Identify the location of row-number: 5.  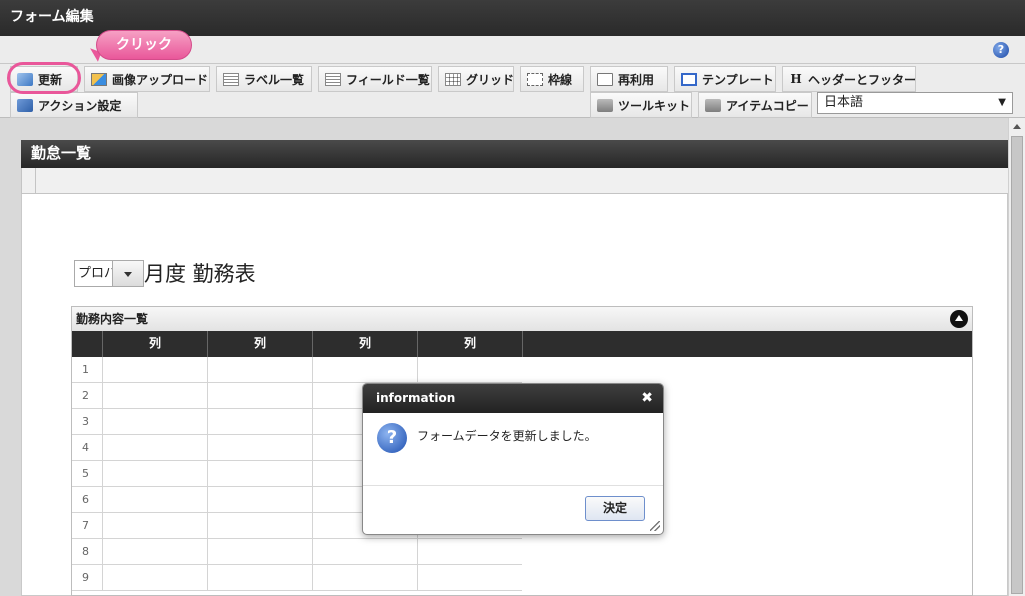
(87, 474).